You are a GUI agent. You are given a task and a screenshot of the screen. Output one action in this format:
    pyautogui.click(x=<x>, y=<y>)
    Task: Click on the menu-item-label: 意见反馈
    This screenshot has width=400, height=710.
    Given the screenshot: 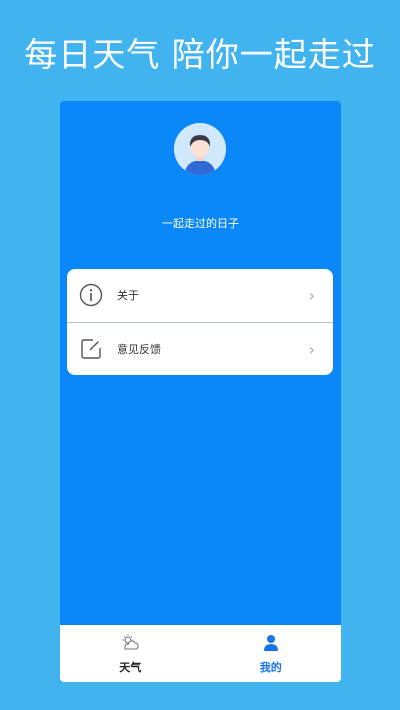 What is the action you would take?
    pyautogui.click(x=139, y=349)
    